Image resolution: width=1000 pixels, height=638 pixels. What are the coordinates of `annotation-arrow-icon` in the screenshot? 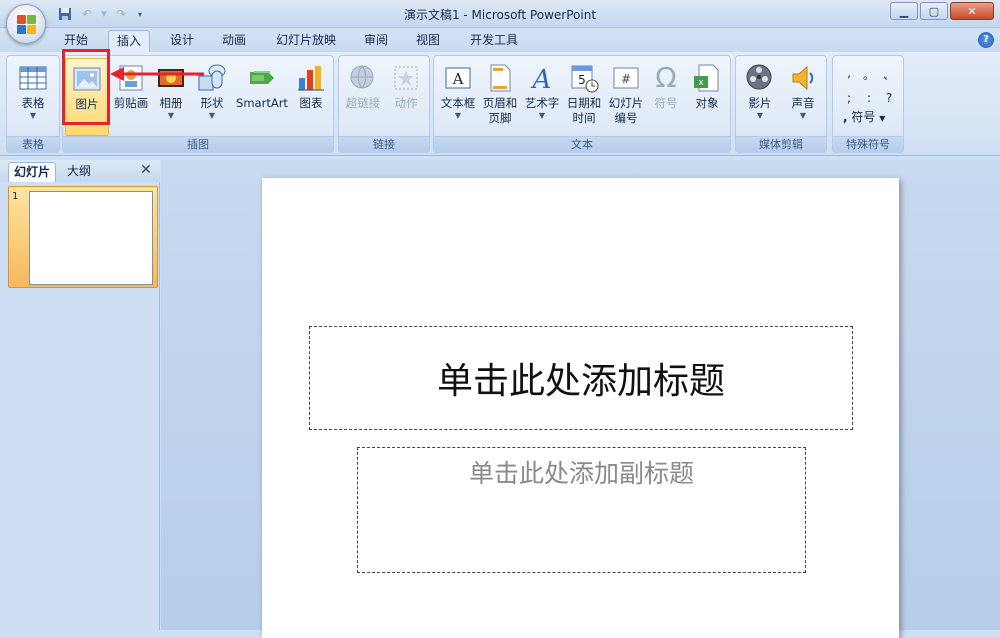 It's located at (157, 74).